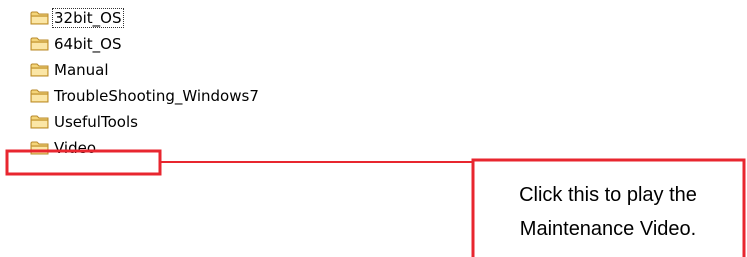 The width and height of the screenshot is (747, 257). What do you see at coordinates (608, 229) in the screenshot?
I see `callout-line-2: Maintenance Video.` at bounding box center [608, 229].